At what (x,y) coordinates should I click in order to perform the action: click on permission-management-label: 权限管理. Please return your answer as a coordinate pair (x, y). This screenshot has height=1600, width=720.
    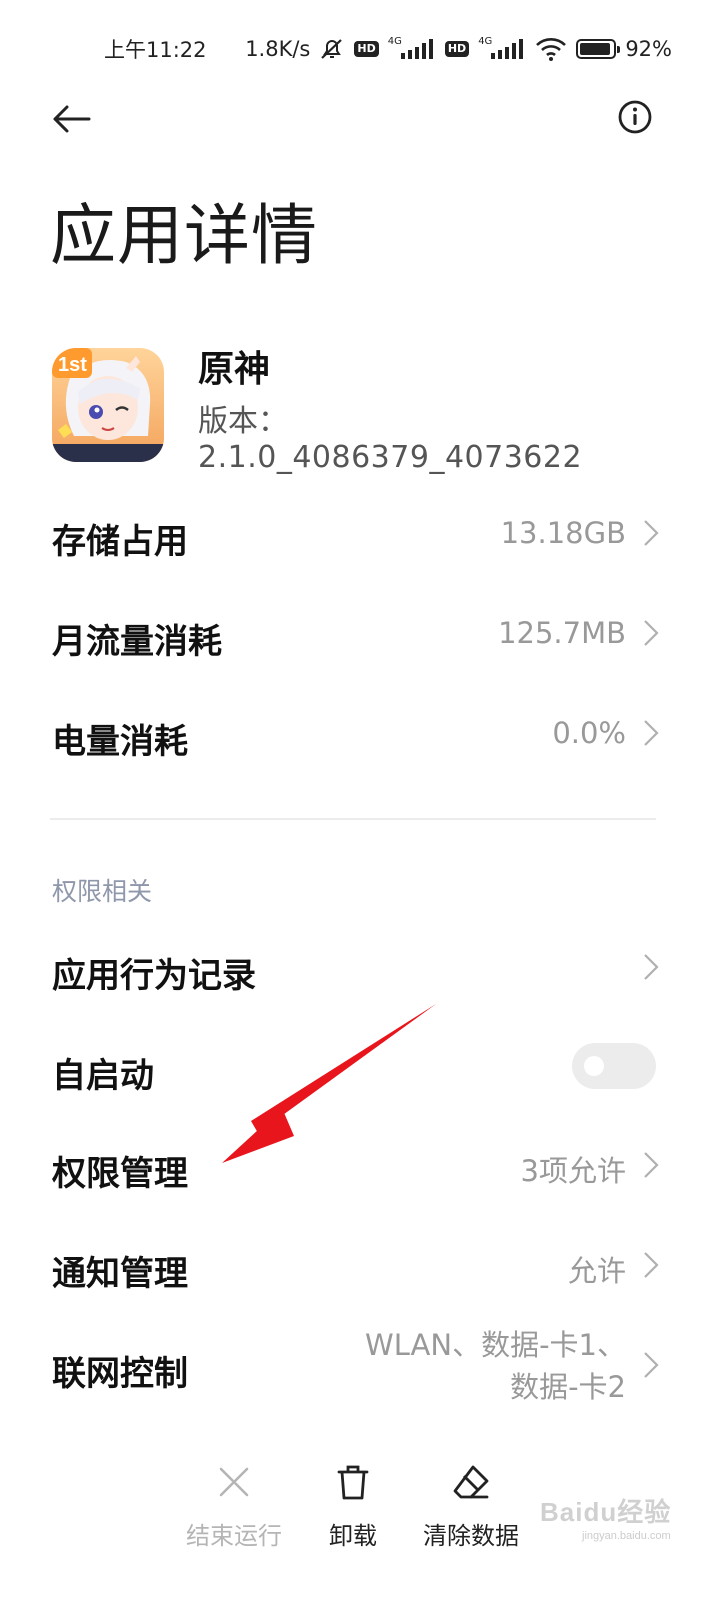
    Looking at the image, I should click on (120, 1174).